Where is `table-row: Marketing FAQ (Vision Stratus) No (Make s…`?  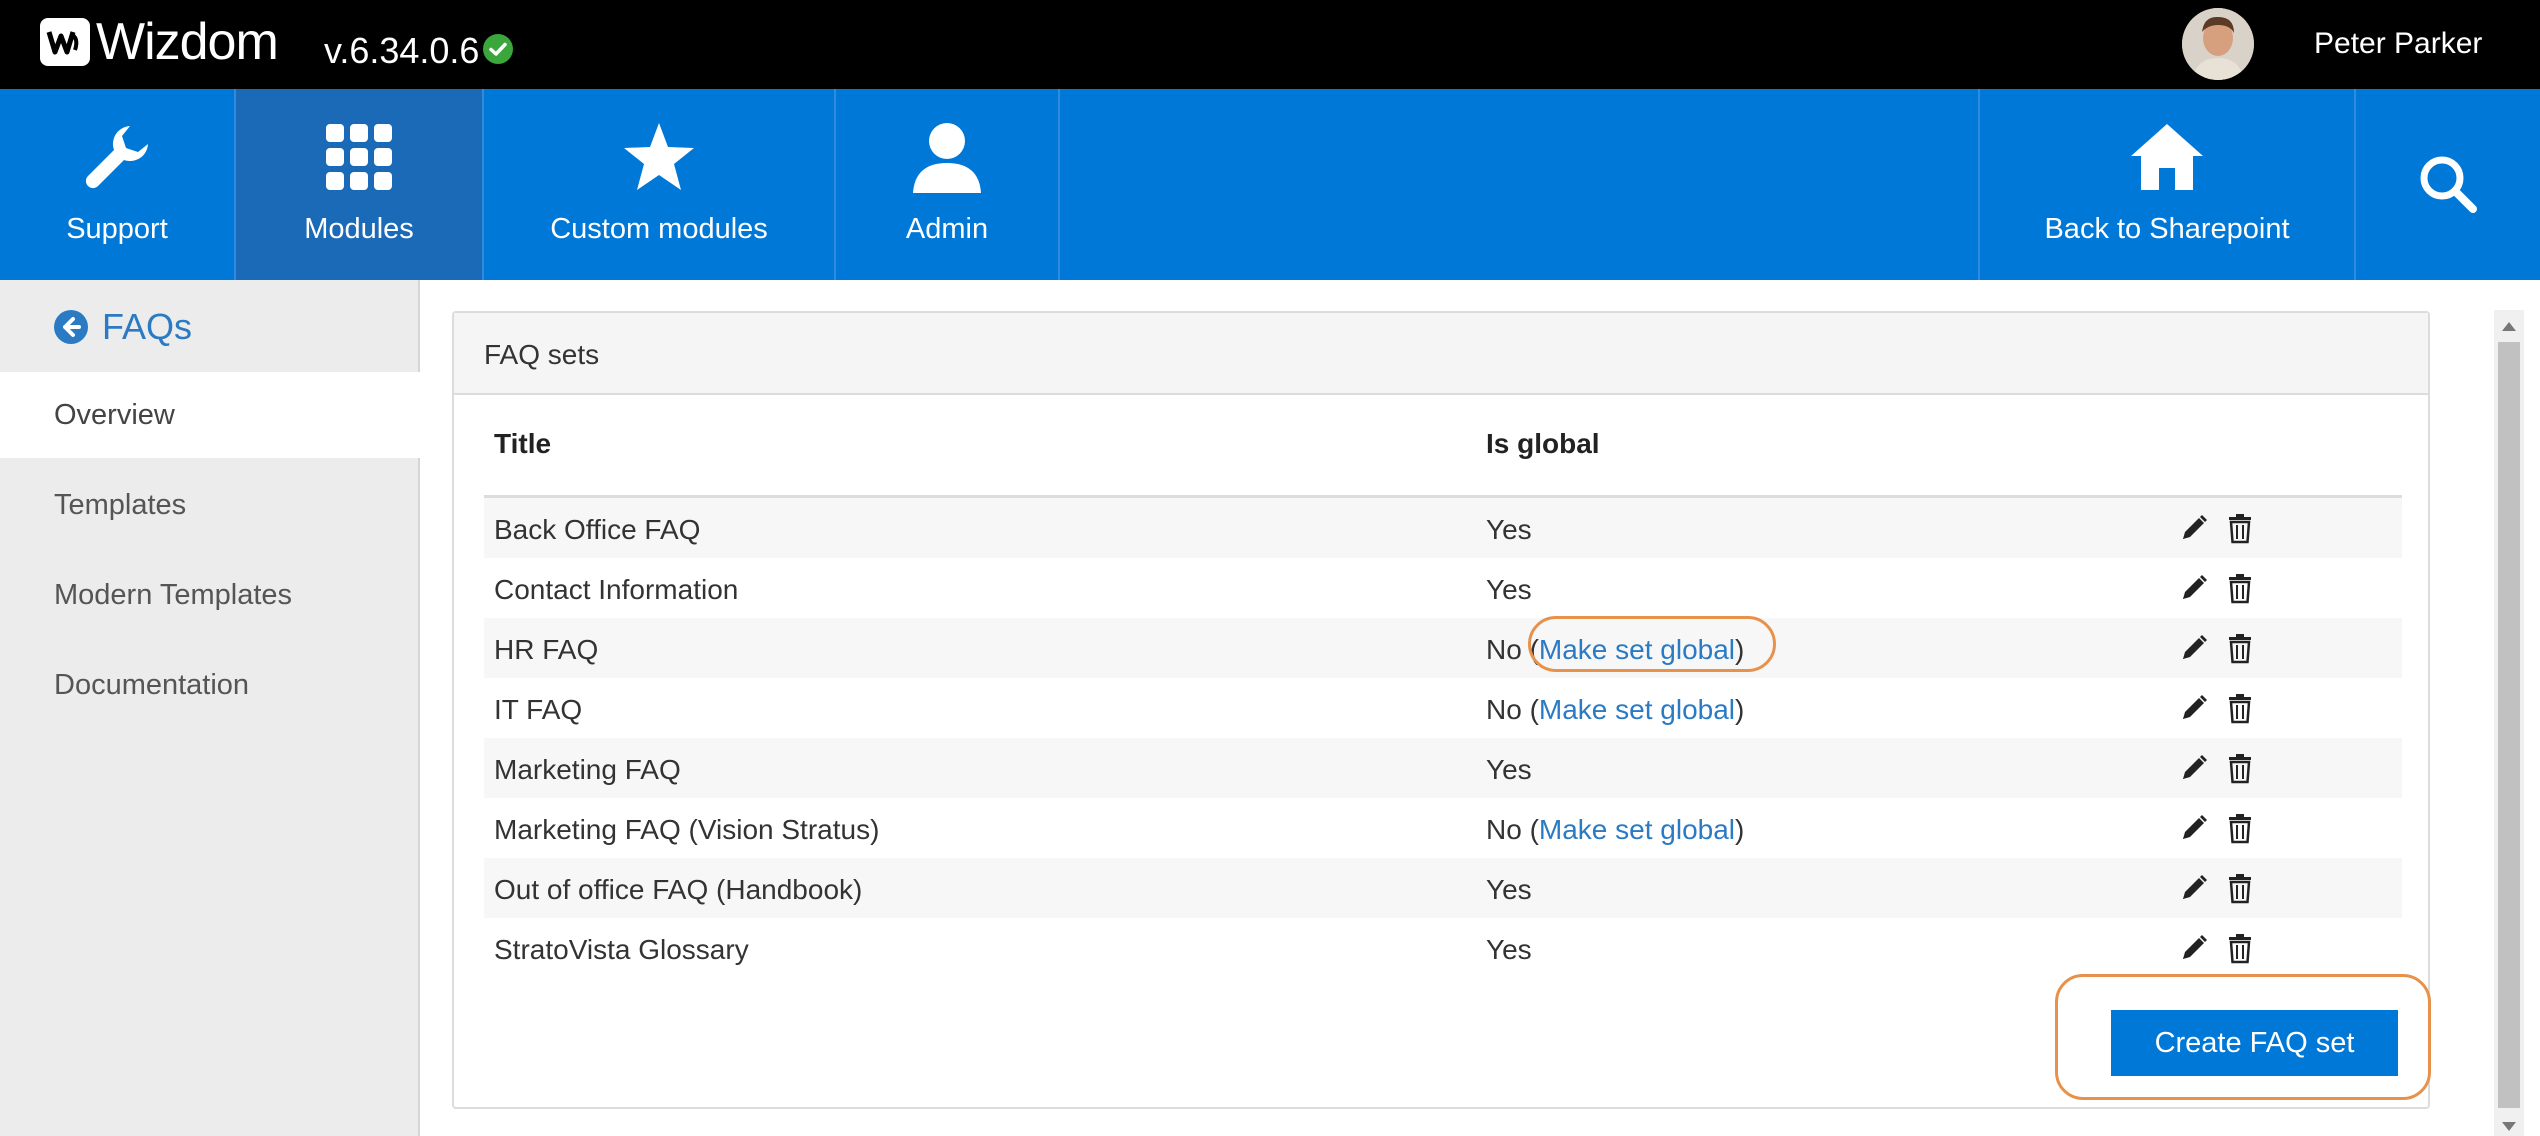 table-row: Marketing FAQ (Vision Stratus) No (Make s… is located at coordinates (1443, 828).